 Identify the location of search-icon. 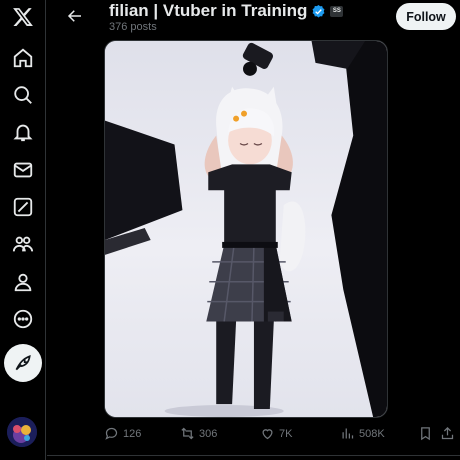
(23, 95).